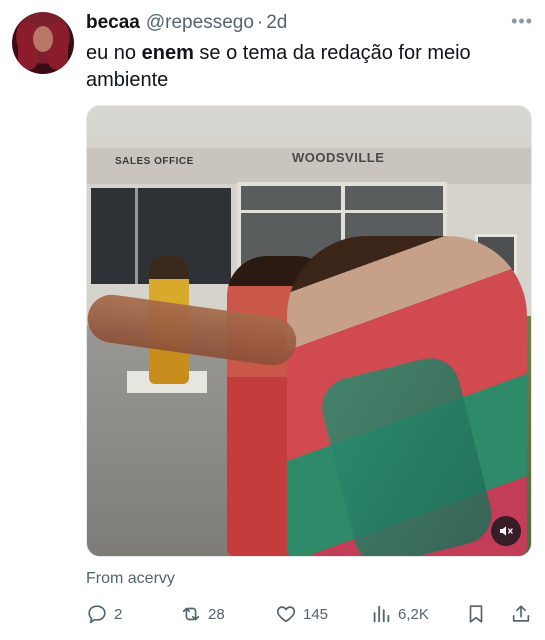 Image resolution: width=545 pixels, height=640 pixels. Describe the element at coordinates (301, 614) in the screenshot. I see `like-button: 145` at that location.